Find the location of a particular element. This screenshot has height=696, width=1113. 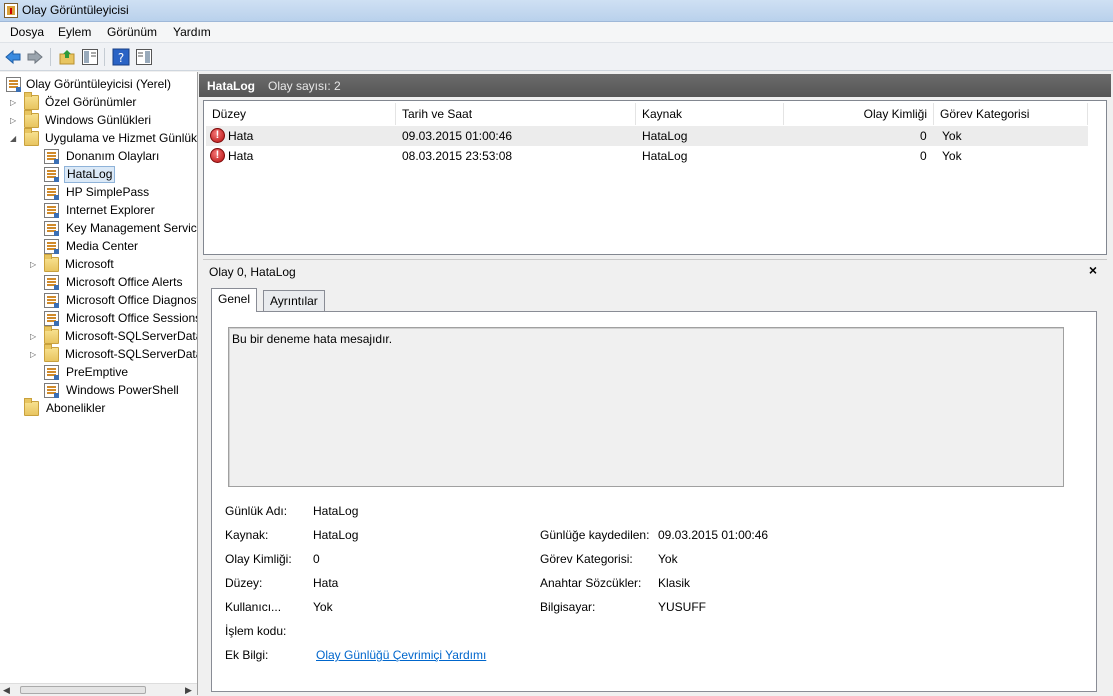

computer-label: Bilgisayar: is located at coordinates (568, 607).